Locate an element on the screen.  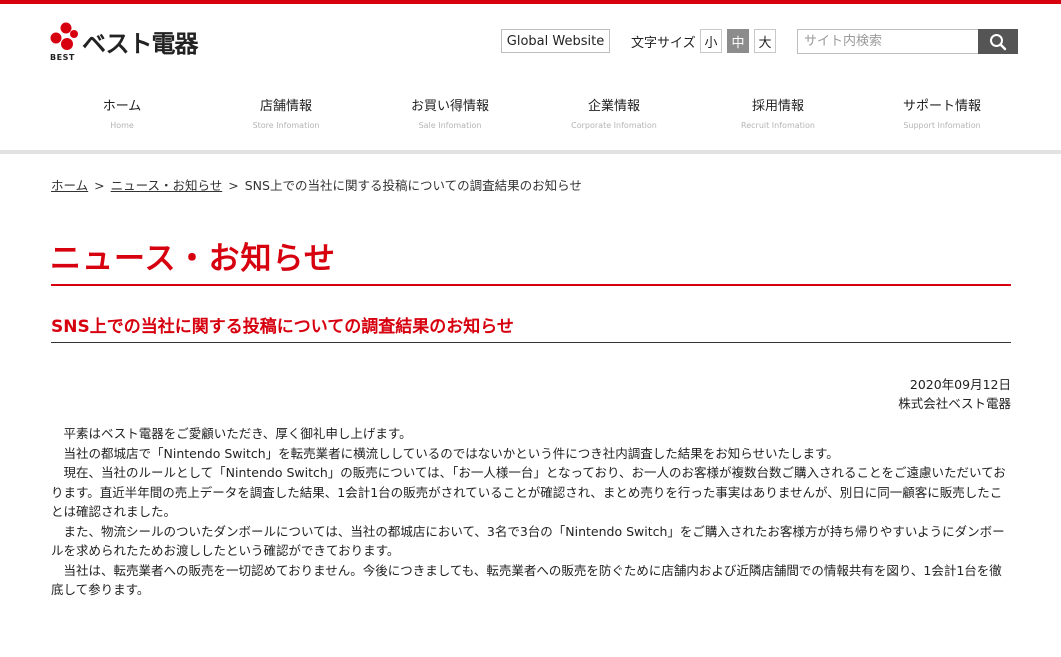
page-title: ニュース・お知らせ is located at coordinates (193, 259).